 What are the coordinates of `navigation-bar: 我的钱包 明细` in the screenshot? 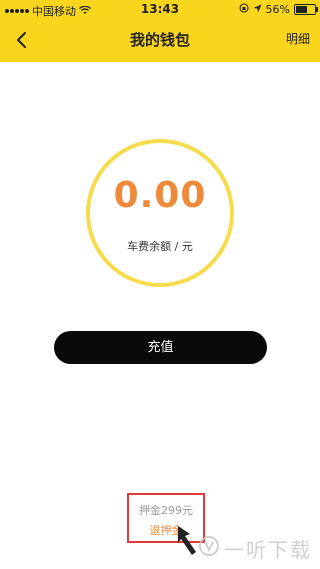 It's located at (160, 40).